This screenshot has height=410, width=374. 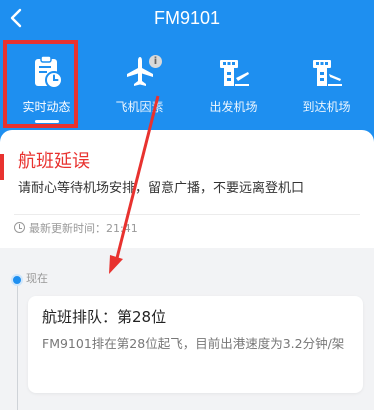 I want to click on queue-description: FM9101排在第28位起飞，目前出港速度为3.2分钟/架, so click(x=193, y=343).